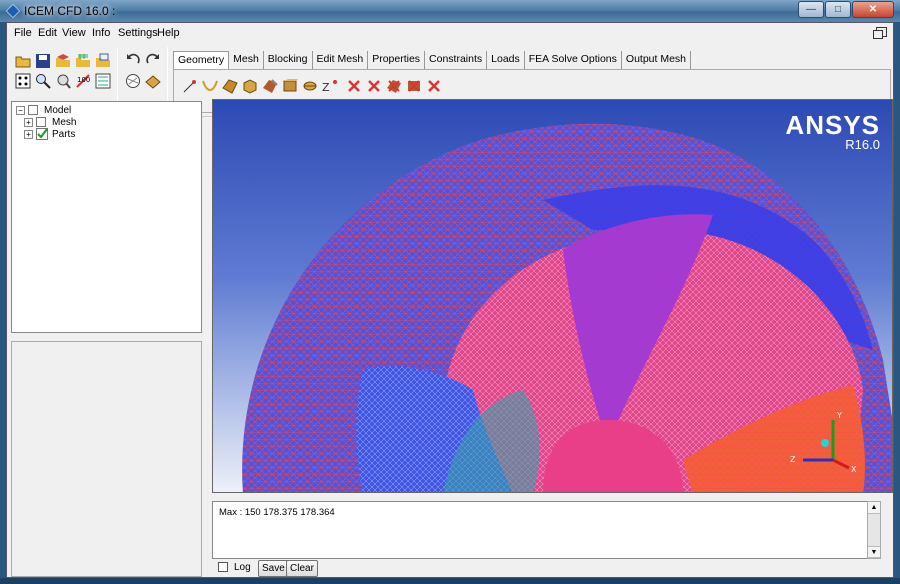 The image size is (900, 584). What do you see at coordinates (374, 86) in the screenshot?
I see `delete-curve-icon` at bounding box center [374, 86].